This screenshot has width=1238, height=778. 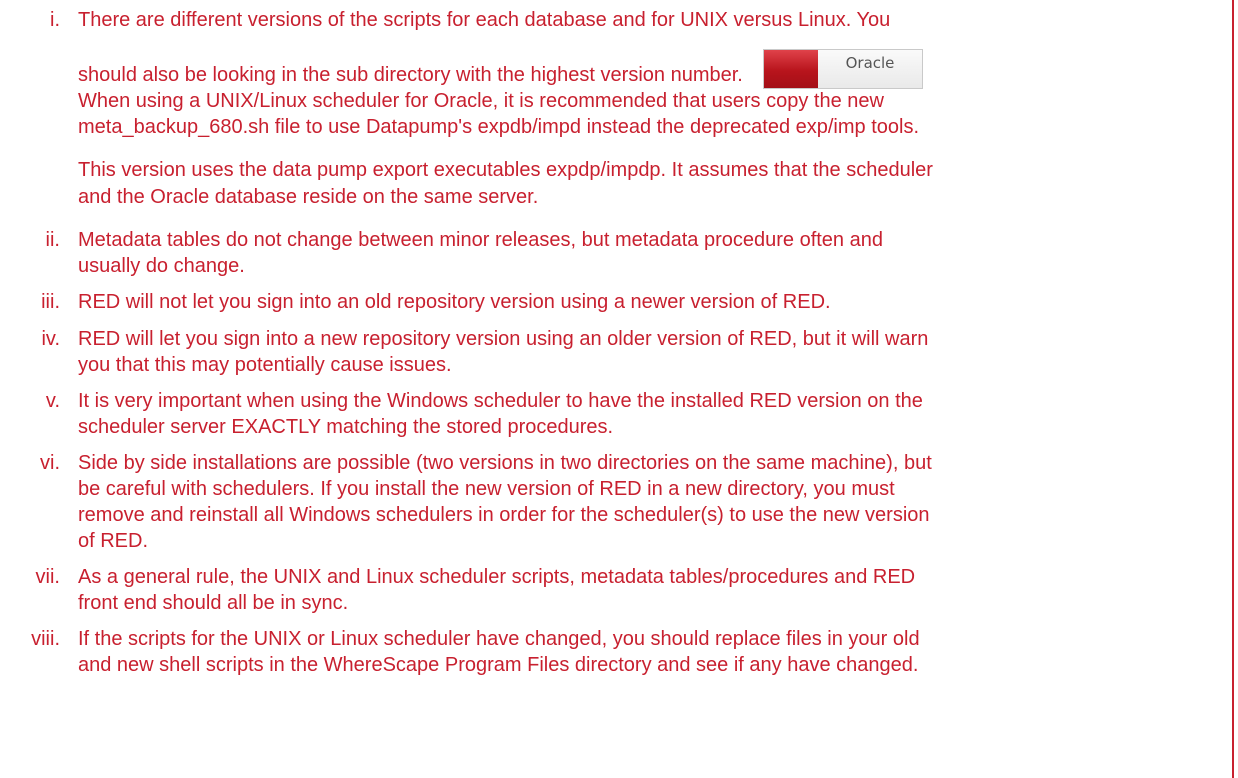 I want to click on list-marker: v., so click(x=52, y=401).